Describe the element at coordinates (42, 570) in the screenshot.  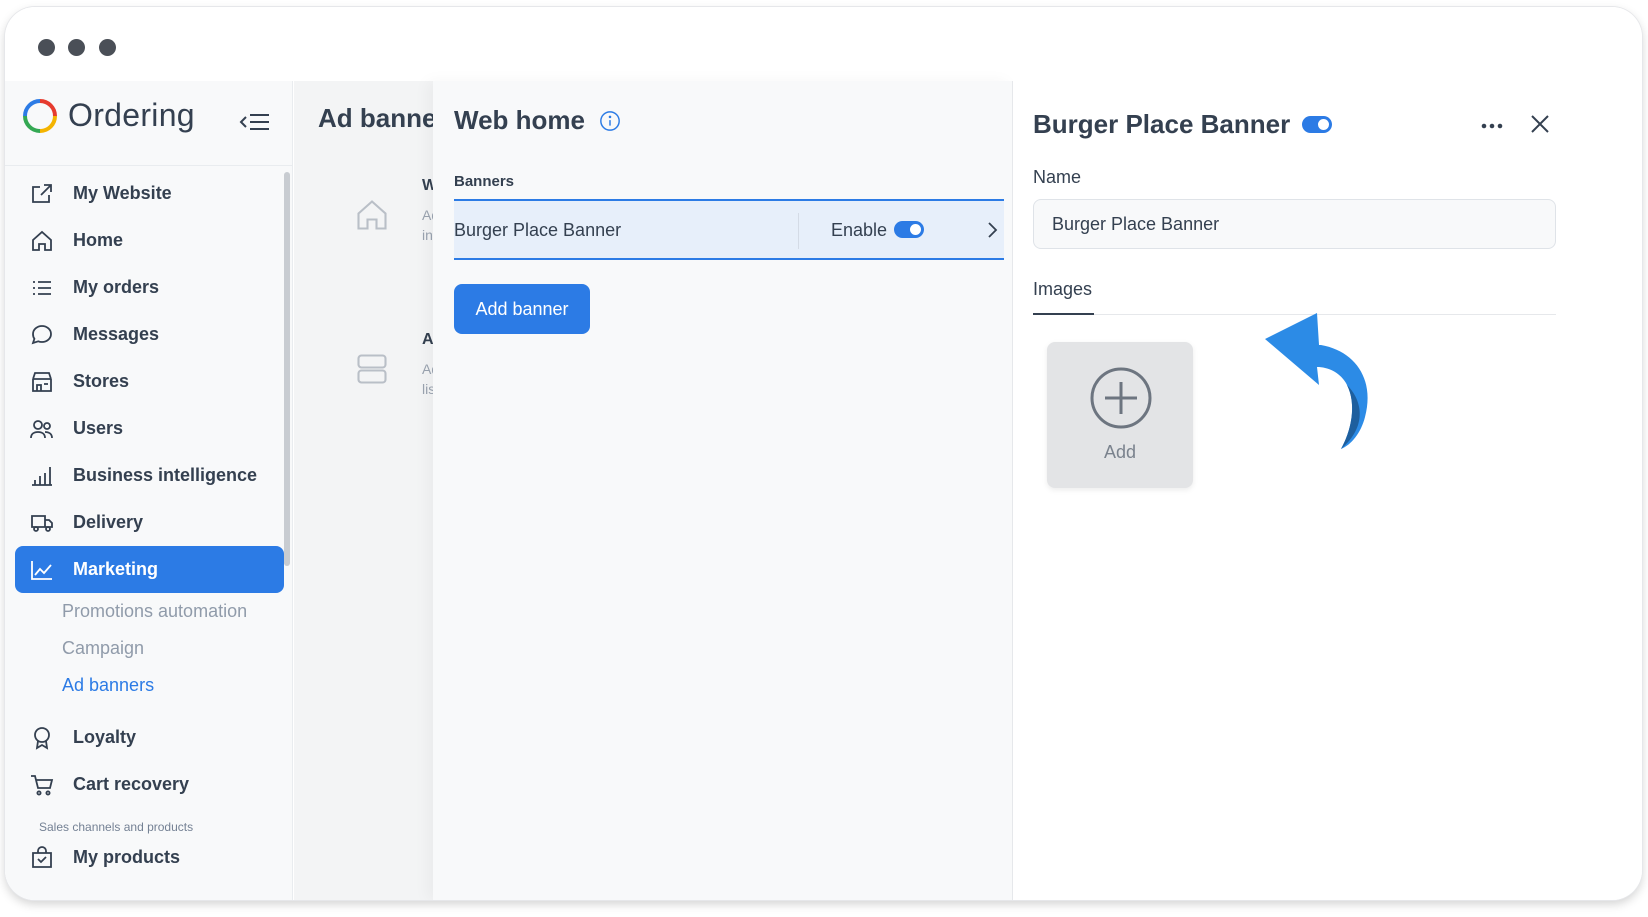
I see `line-chart-icon` at that location.